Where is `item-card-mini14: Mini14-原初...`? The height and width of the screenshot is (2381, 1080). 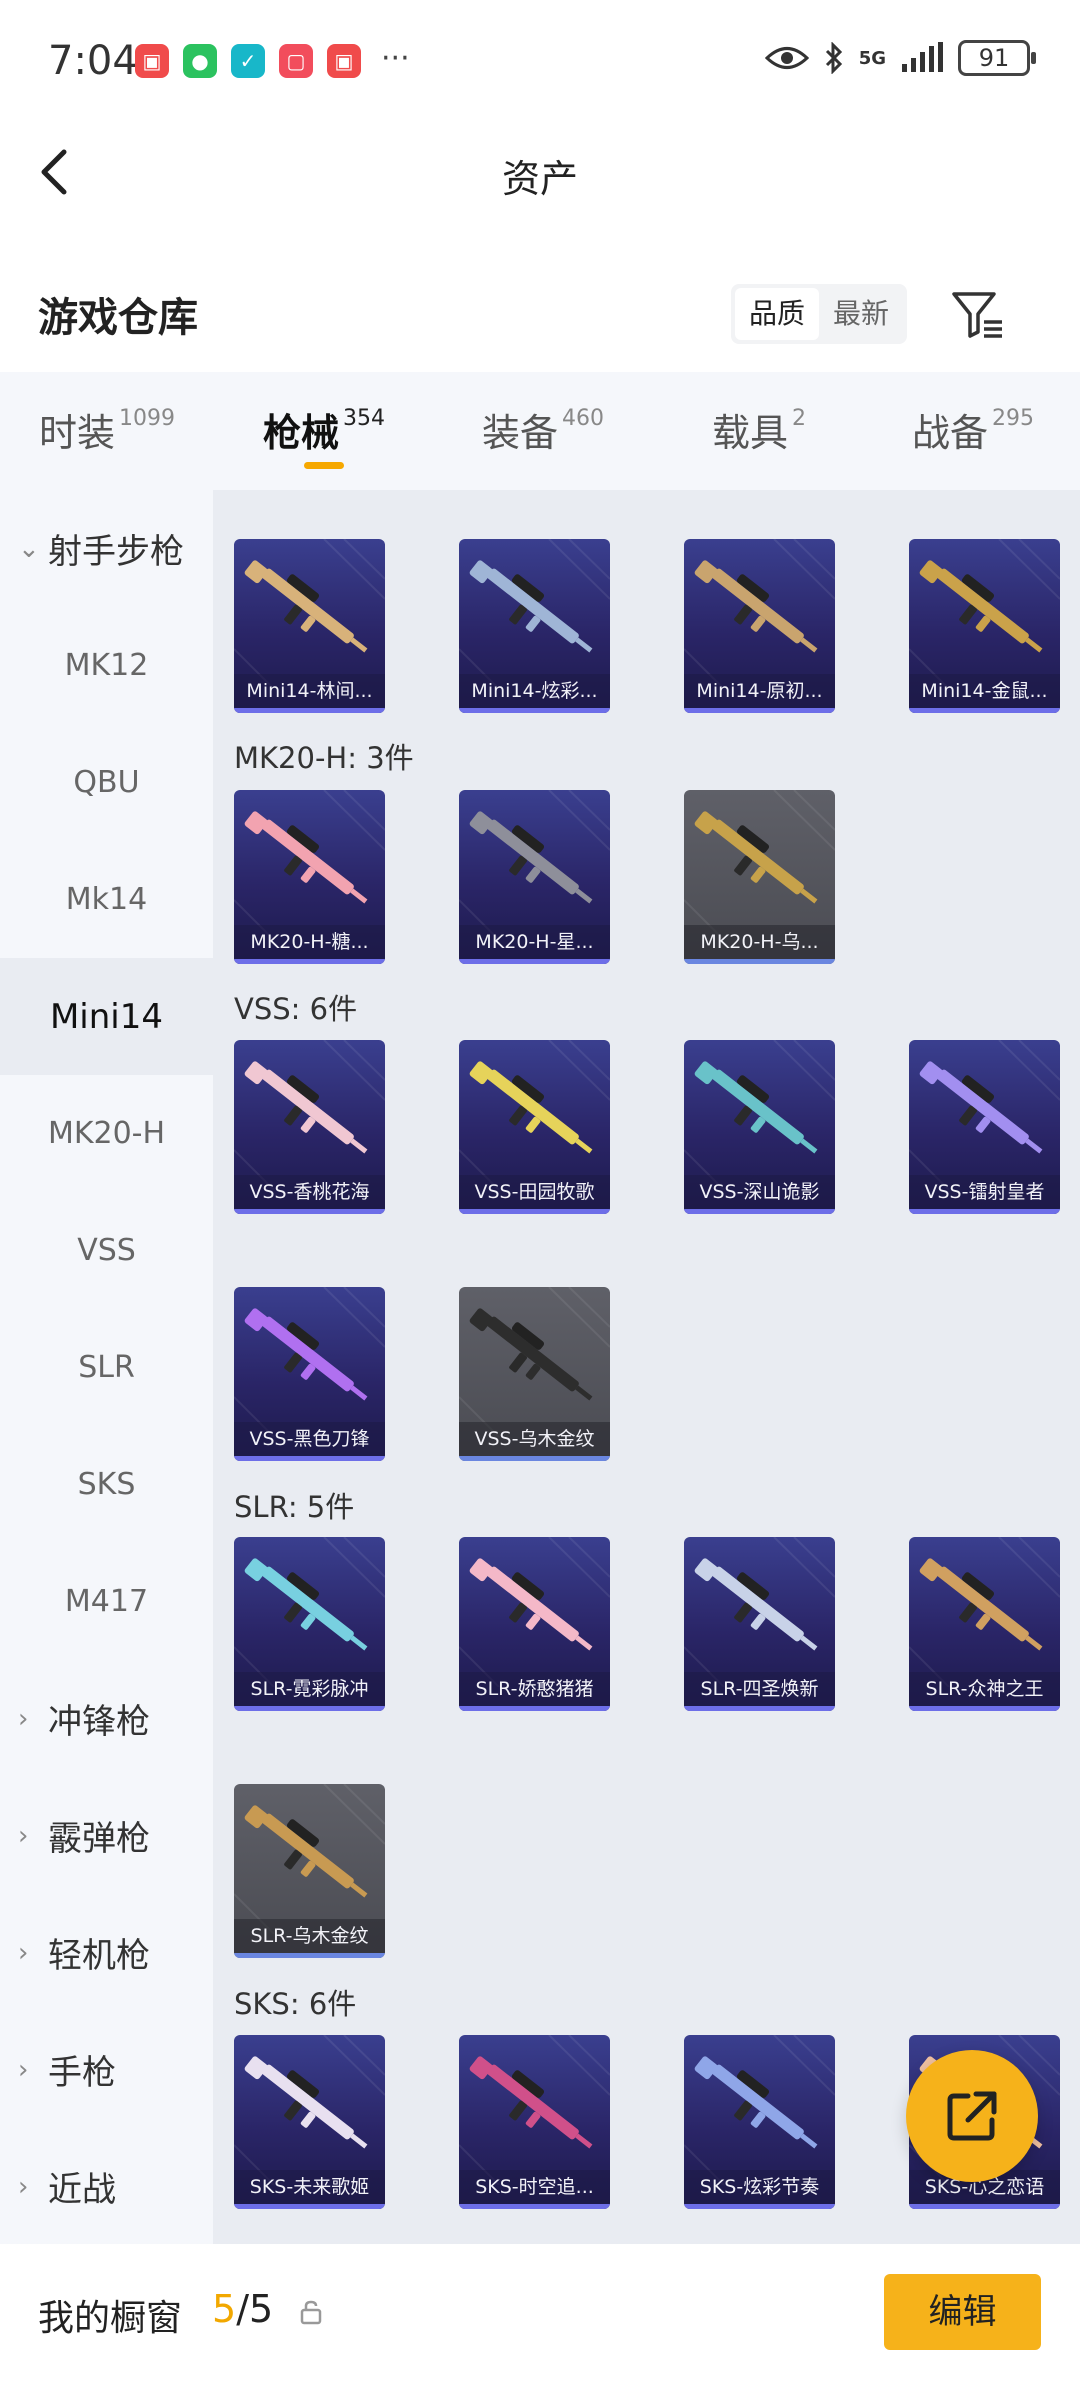 item-card-mini14: Mini14-原初... is located at coordinates (759, 626).